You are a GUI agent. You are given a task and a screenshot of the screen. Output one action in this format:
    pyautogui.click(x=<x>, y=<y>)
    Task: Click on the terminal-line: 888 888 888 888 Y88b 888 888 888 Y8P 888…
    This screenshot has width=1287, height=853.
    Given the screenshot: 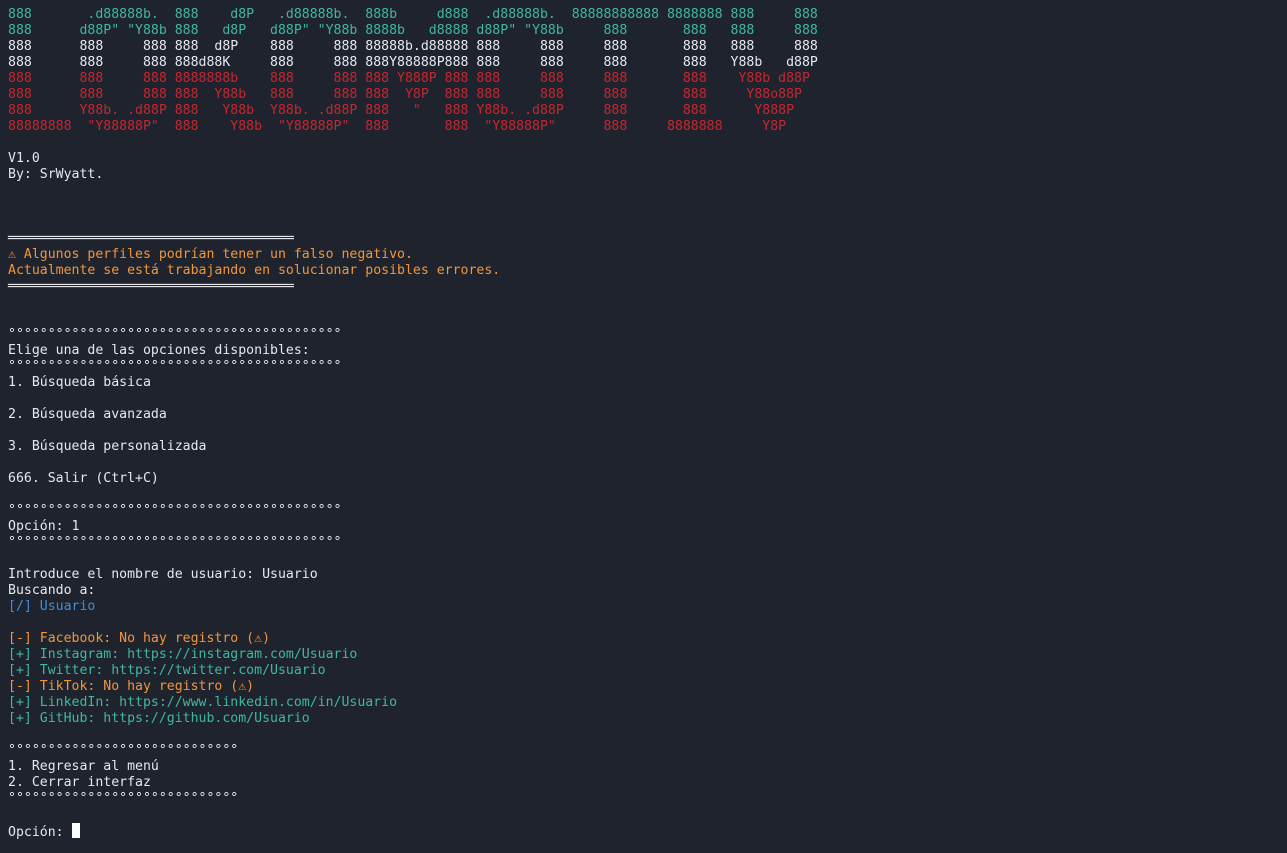 What is the action you would take?
    pyautogui.click(x=405, y=94)
    